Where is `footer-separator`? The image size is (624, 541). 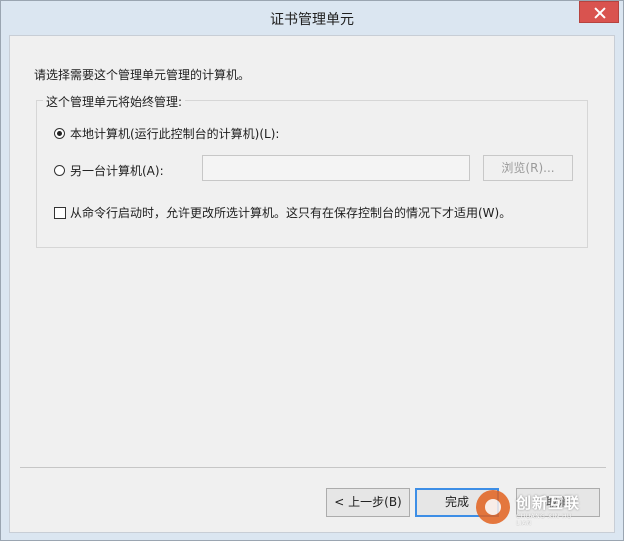 footer-separator is located at coordinates (313, 467).